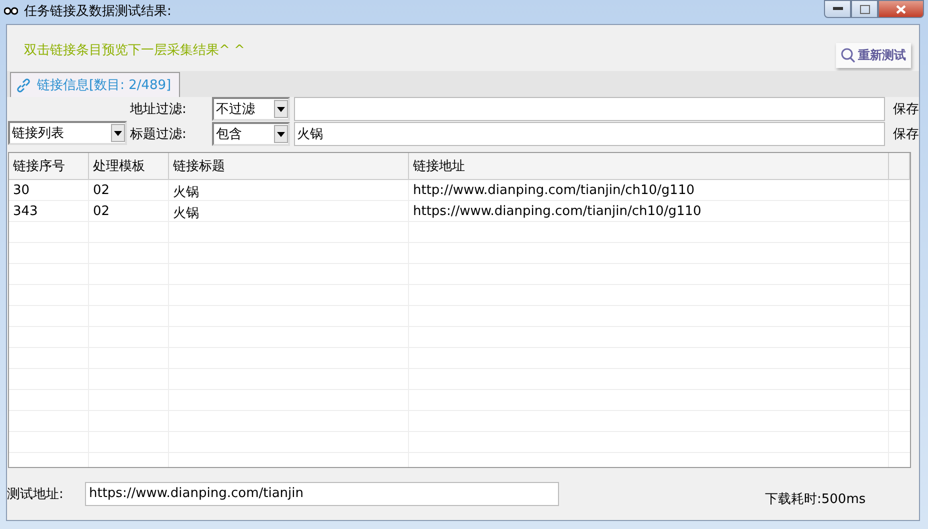 The height and width of the screenshot is (529, 928). Describe the element at coordinates (35, 494) in the screenshot. I see `test-url-label: 测试地址:` at that location.